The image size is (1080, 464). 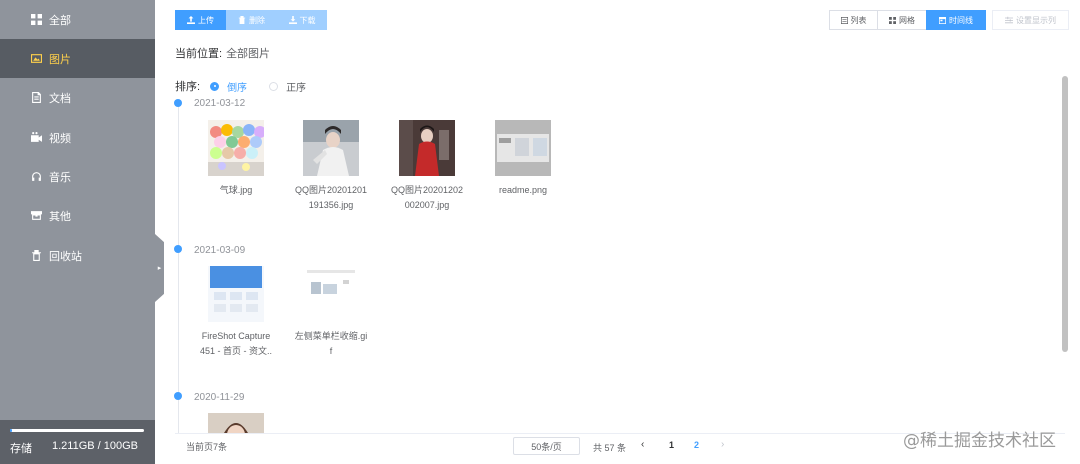 I want to click on settings-icon, so click(x=1009, y=20).